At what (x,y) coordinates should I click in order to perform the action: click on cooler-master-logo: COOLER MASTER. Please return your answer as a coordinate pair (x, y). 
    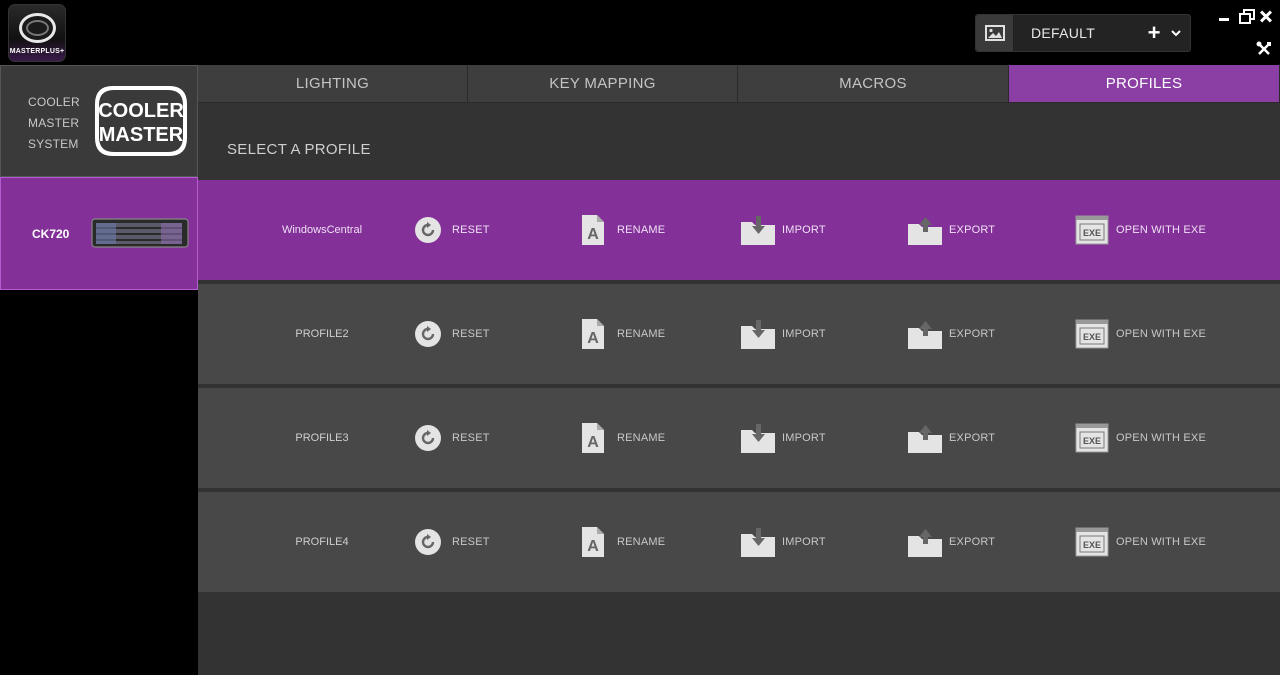
    Looking at the image, I should click on (141, 121).